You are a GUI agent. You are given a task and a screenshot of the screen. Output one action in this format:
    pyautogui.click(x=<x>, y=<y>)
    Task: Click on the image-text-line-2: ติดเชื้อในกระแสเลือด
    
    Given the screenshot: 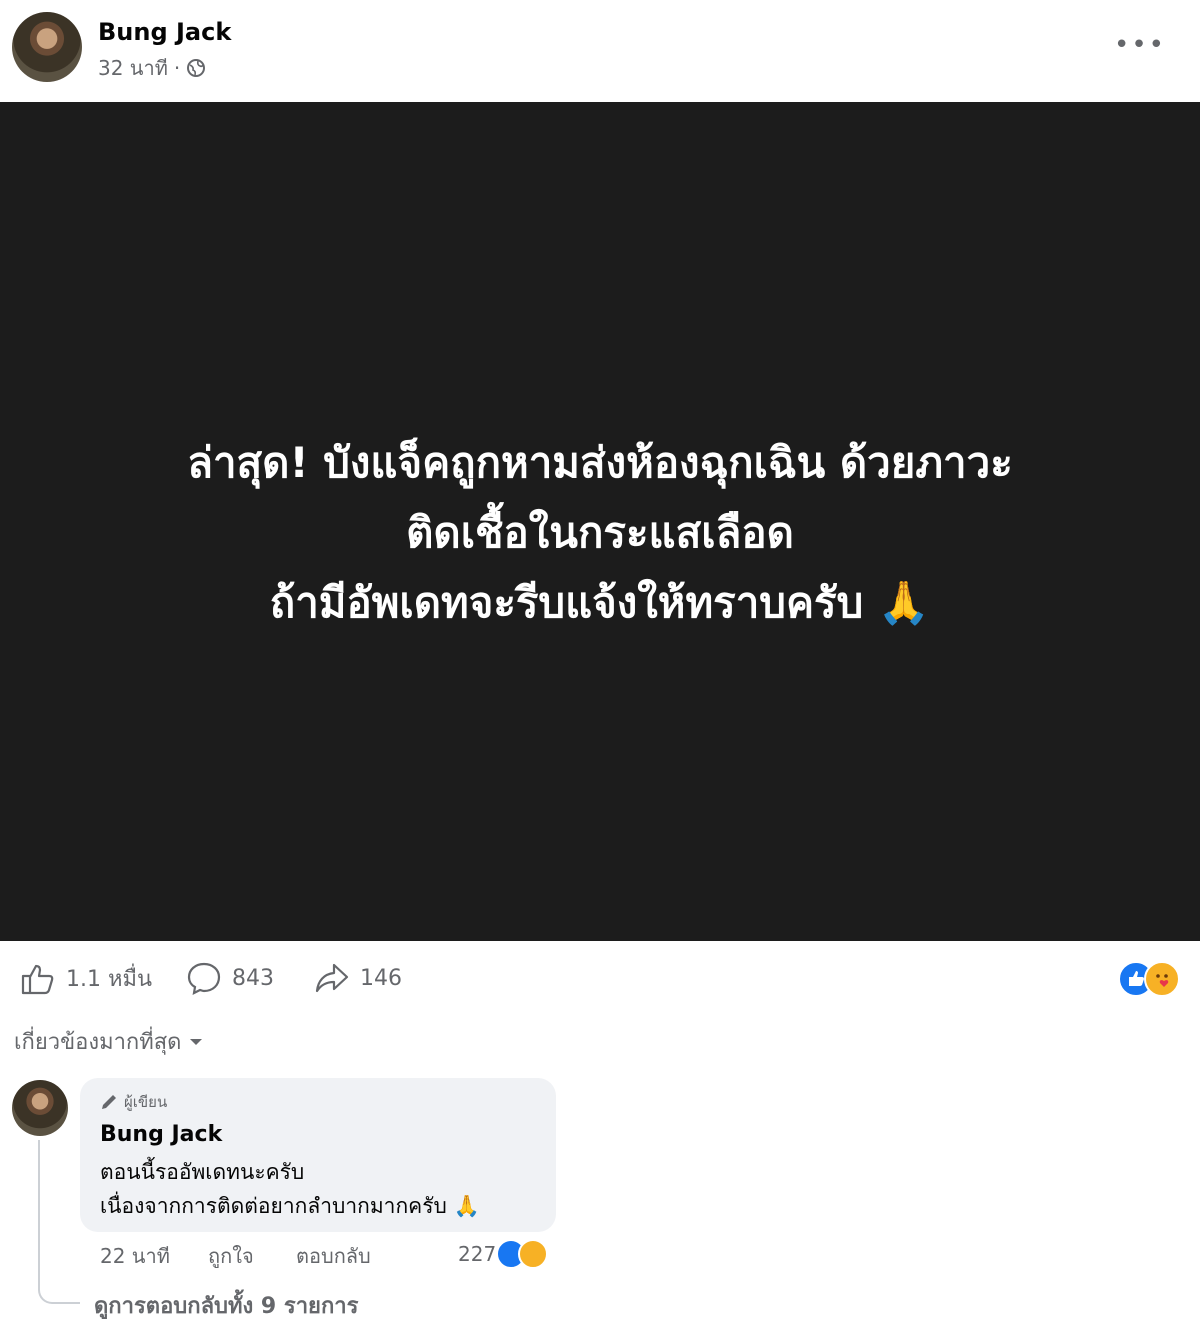 What is the action you would take?
    pyautogui.click(x=600, y=532)
    